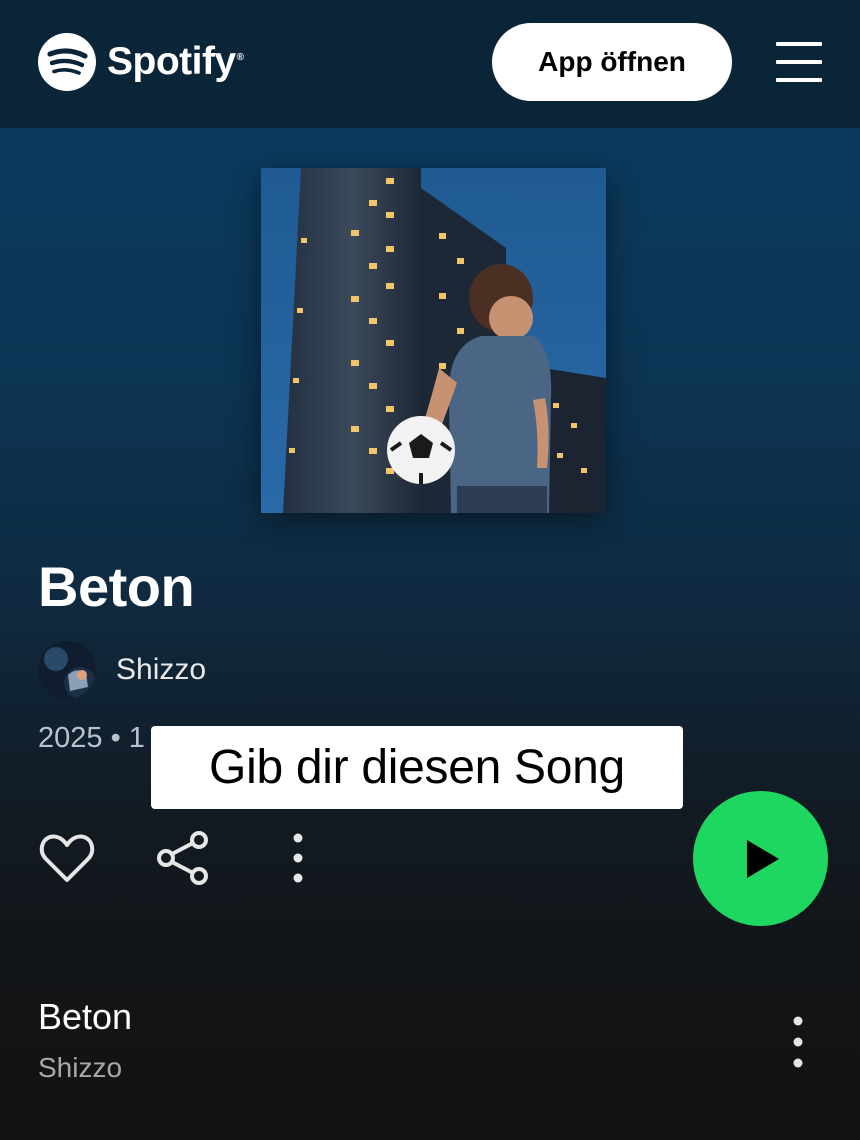  I want to click on track-row-artist: Shizzo, so click(80, 1068).